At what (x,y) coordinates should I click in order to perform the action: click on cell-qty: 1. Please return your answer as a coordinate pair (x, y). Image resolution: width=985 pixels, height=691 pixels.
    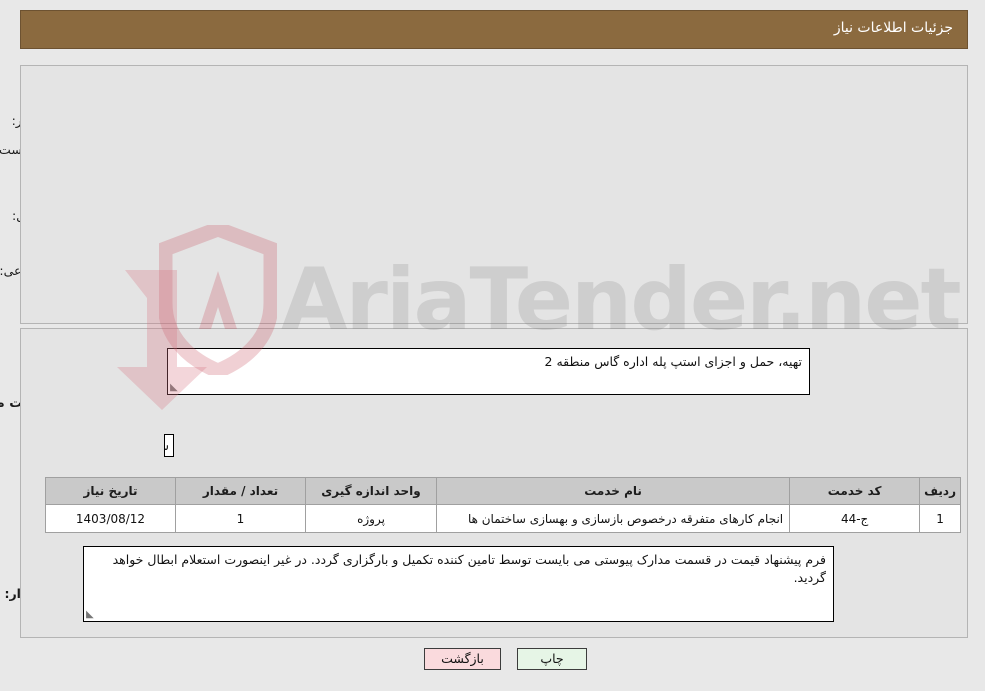
    Looking at the image, I should click on (241, 518).